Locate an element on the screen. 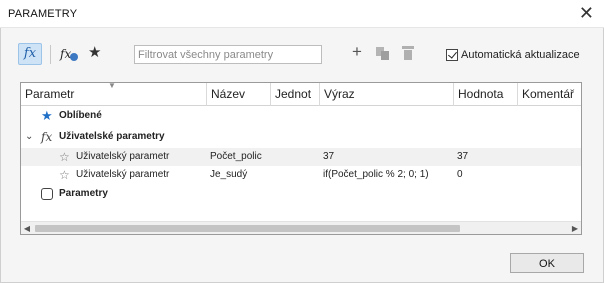  close-icon: ✕ is located at coordinates (586, 13).